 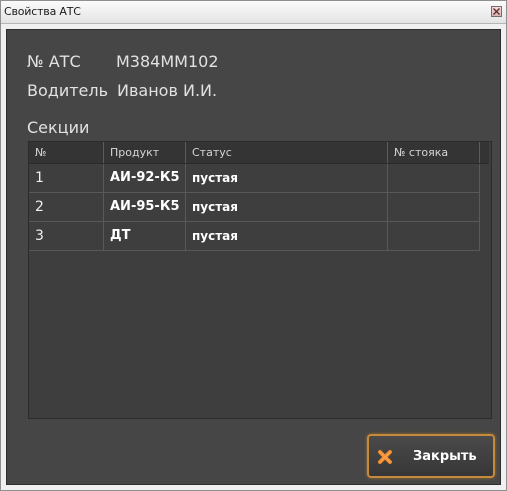 I want to click on window-title: Свойства АТС, so click(x=42, y=11).